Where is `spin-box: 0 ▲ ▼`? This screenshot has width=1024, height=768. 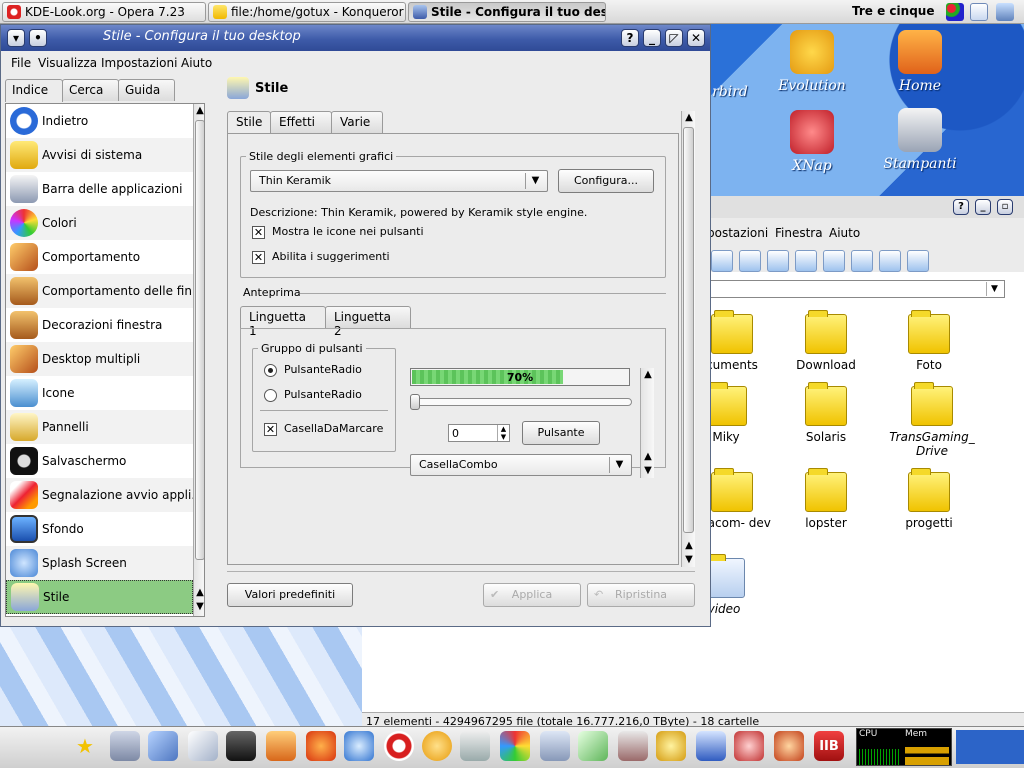 spin-box: 0 ▲ ▼ is located at coordinates (479, 433).